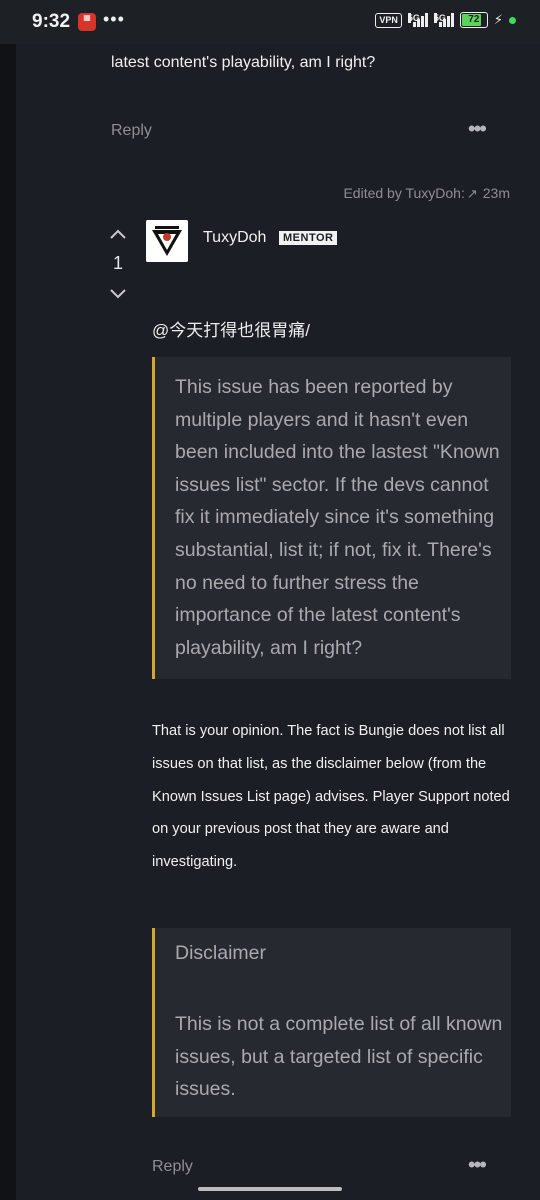  I want to click on status-bar: 9:32 ▦ ••• VPN 5G 5G 72 ⚡, so click(270, 22).